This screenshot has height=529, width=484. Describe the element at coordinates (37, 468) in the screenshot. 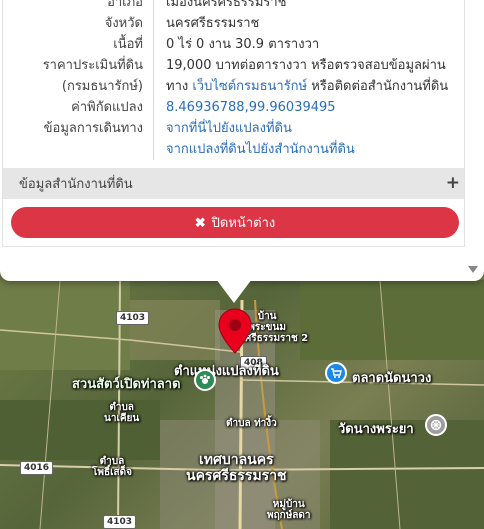

I see `road-shield-4016: 4016` at that location.